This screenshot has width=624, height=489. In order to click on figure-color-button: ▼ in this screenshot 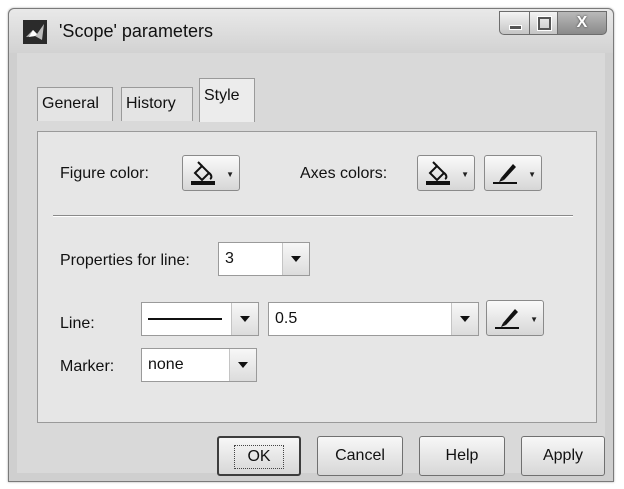, I will do `click(211, 173)`.